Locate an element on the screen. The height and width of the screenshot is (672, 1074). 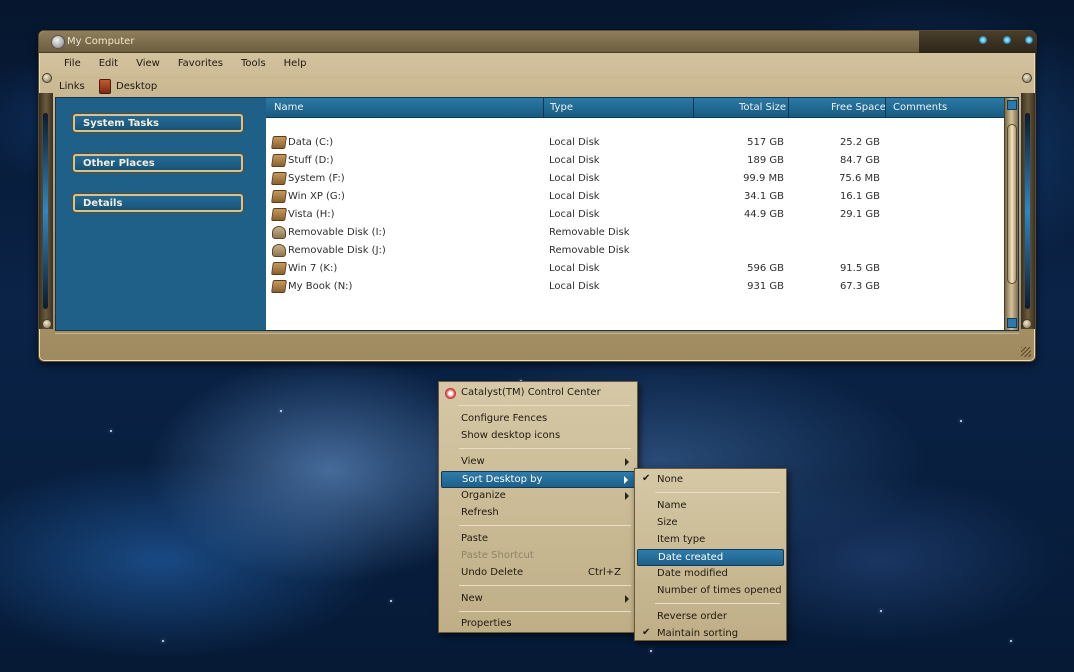
desktop-icon is located at coordinates (105, 86).